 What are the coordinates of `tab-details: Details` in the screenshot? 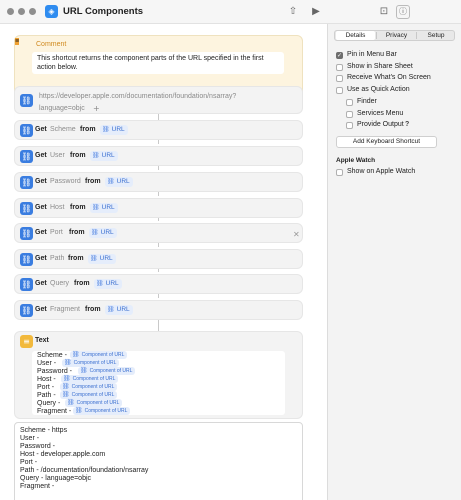 It's located at (355, 35).